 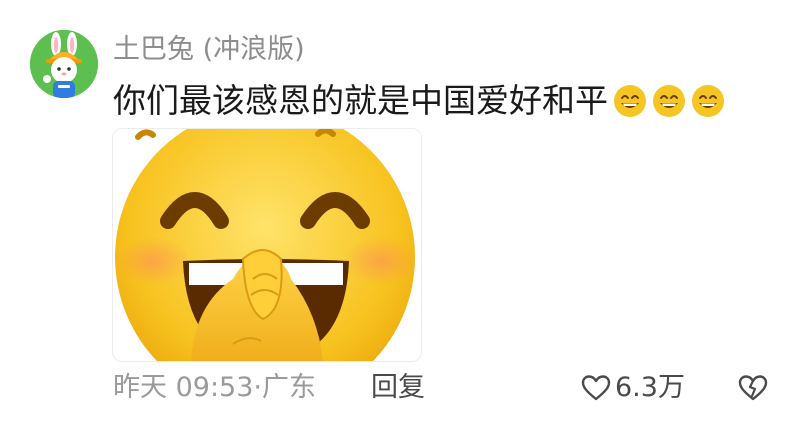 I want to click on emoji-group, so click(x=669, y=101).